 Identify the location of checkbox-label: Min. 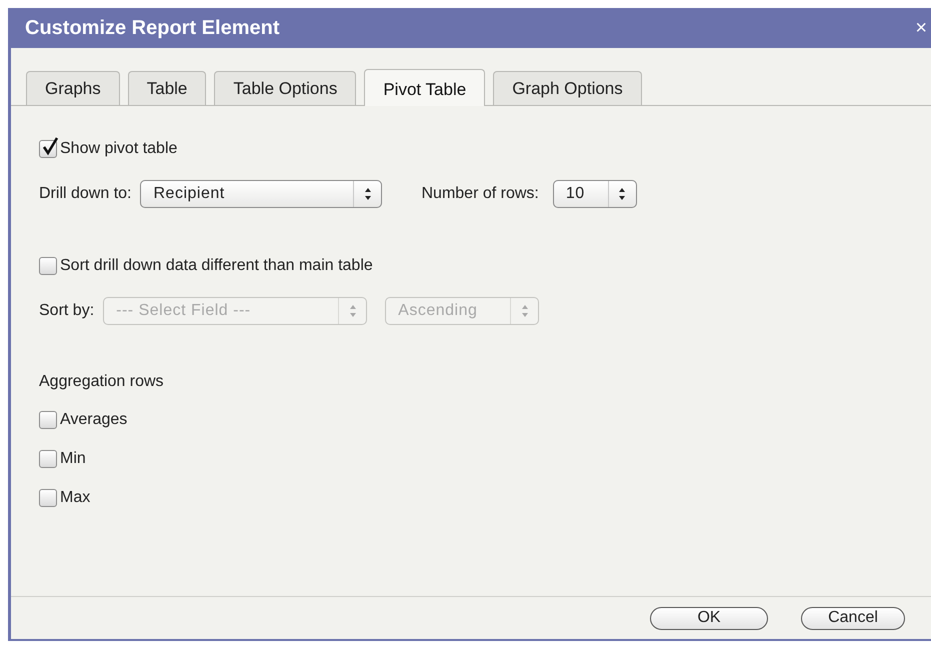
(73, 459).